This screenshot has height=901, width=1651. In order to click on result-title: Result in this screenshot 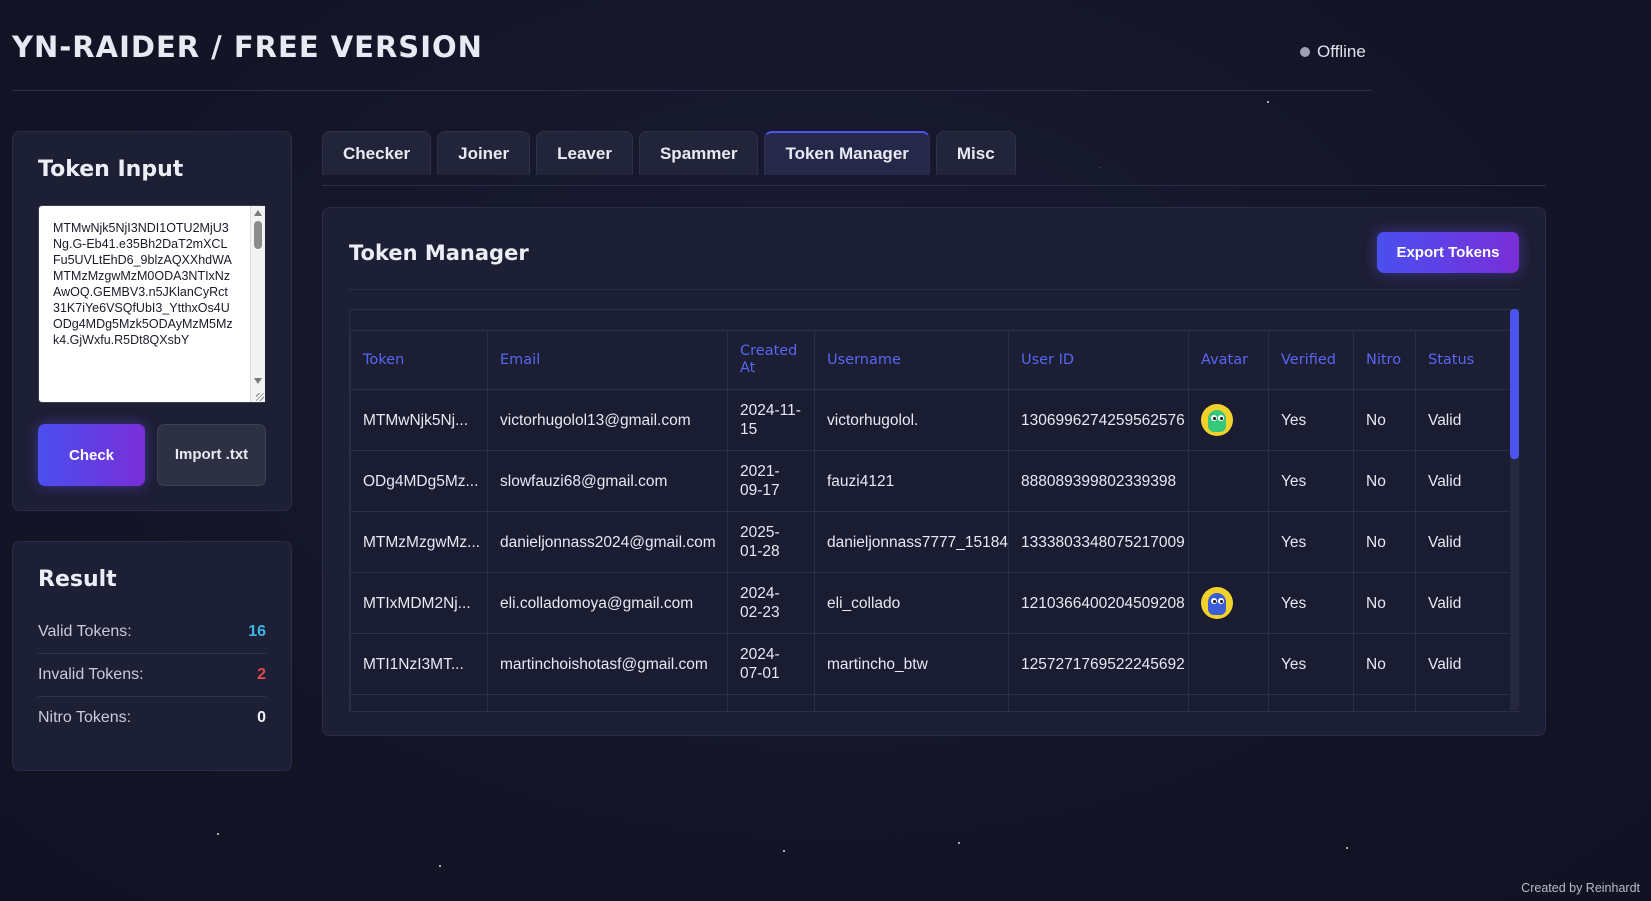, I will do `click(77, 579)`.